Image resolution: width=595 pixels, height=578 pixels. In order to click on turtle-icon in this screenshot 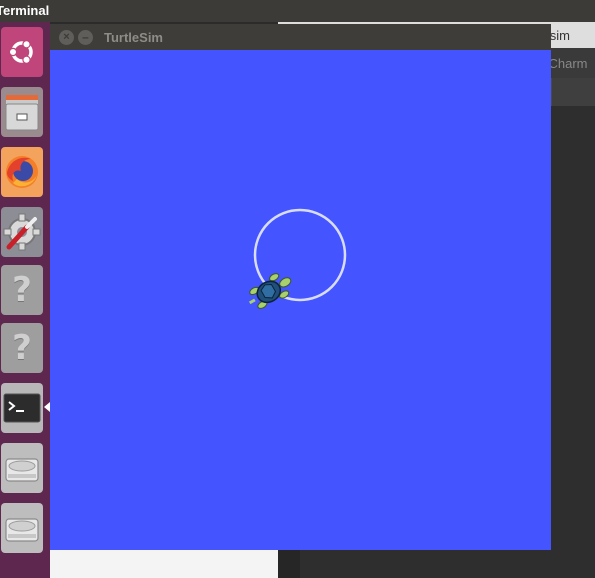, I will do `click(270, 291)`.